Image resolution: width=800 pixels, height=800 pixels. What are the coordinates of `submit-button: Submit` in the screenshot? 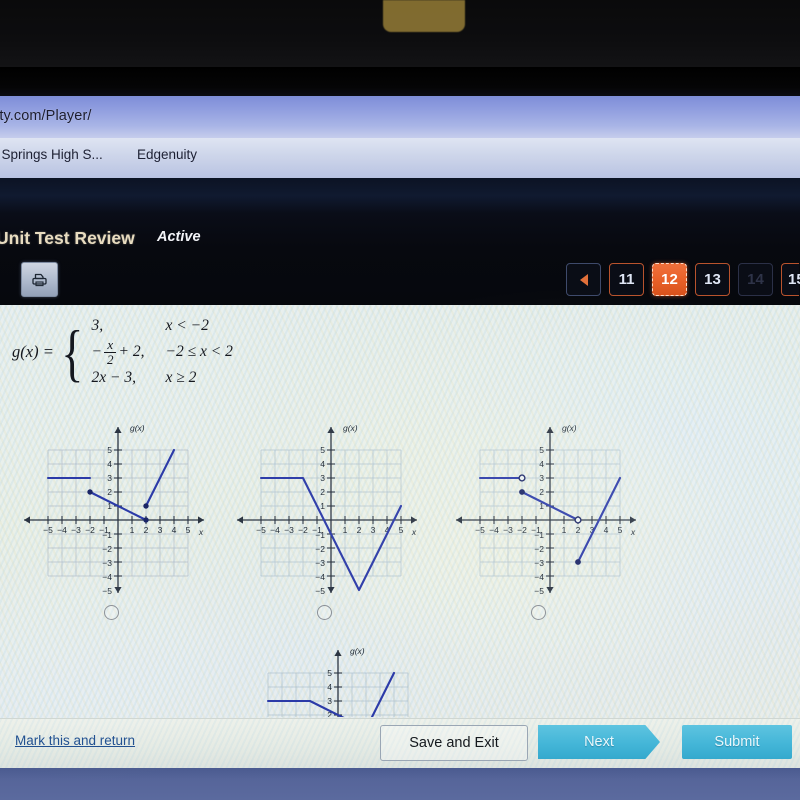 It's located at (737, 742).